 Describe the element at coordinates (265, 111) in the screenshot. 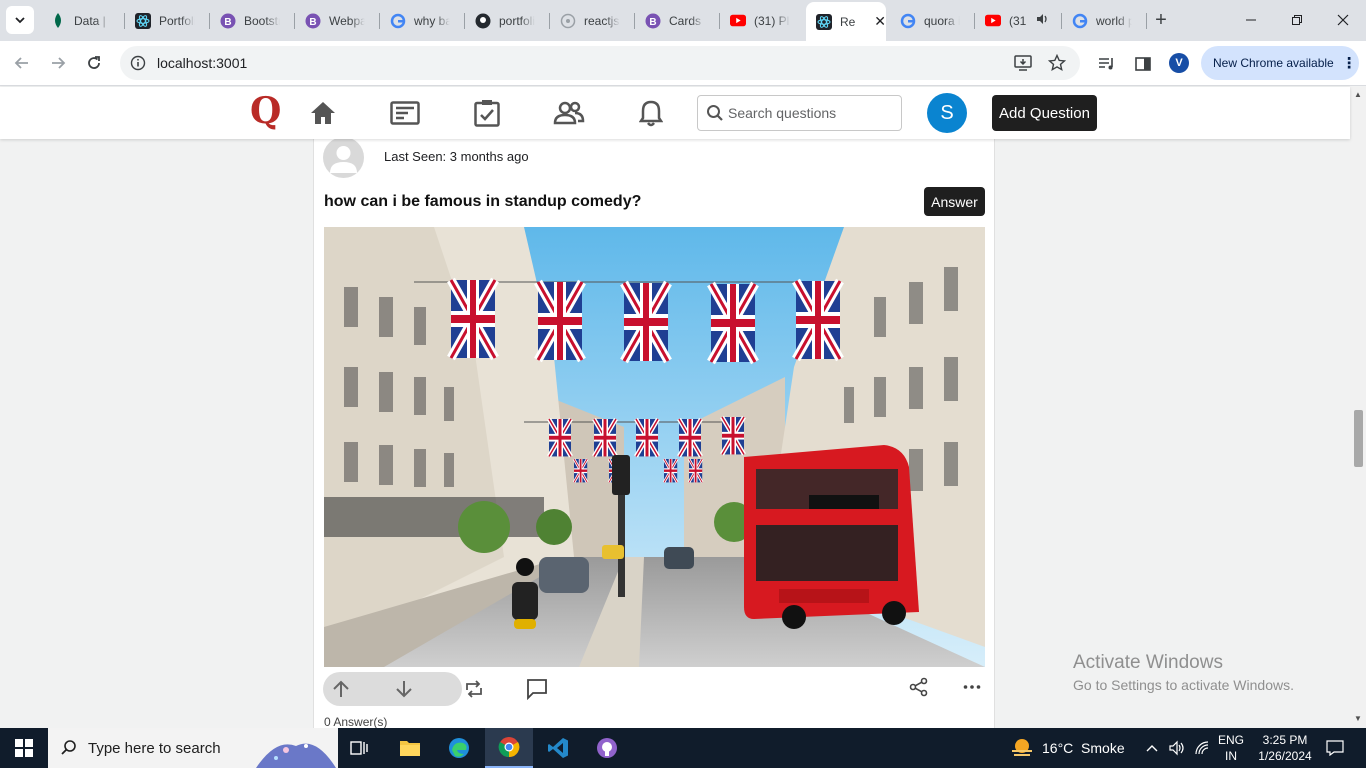

I see `quora-logo: Q` at that location.